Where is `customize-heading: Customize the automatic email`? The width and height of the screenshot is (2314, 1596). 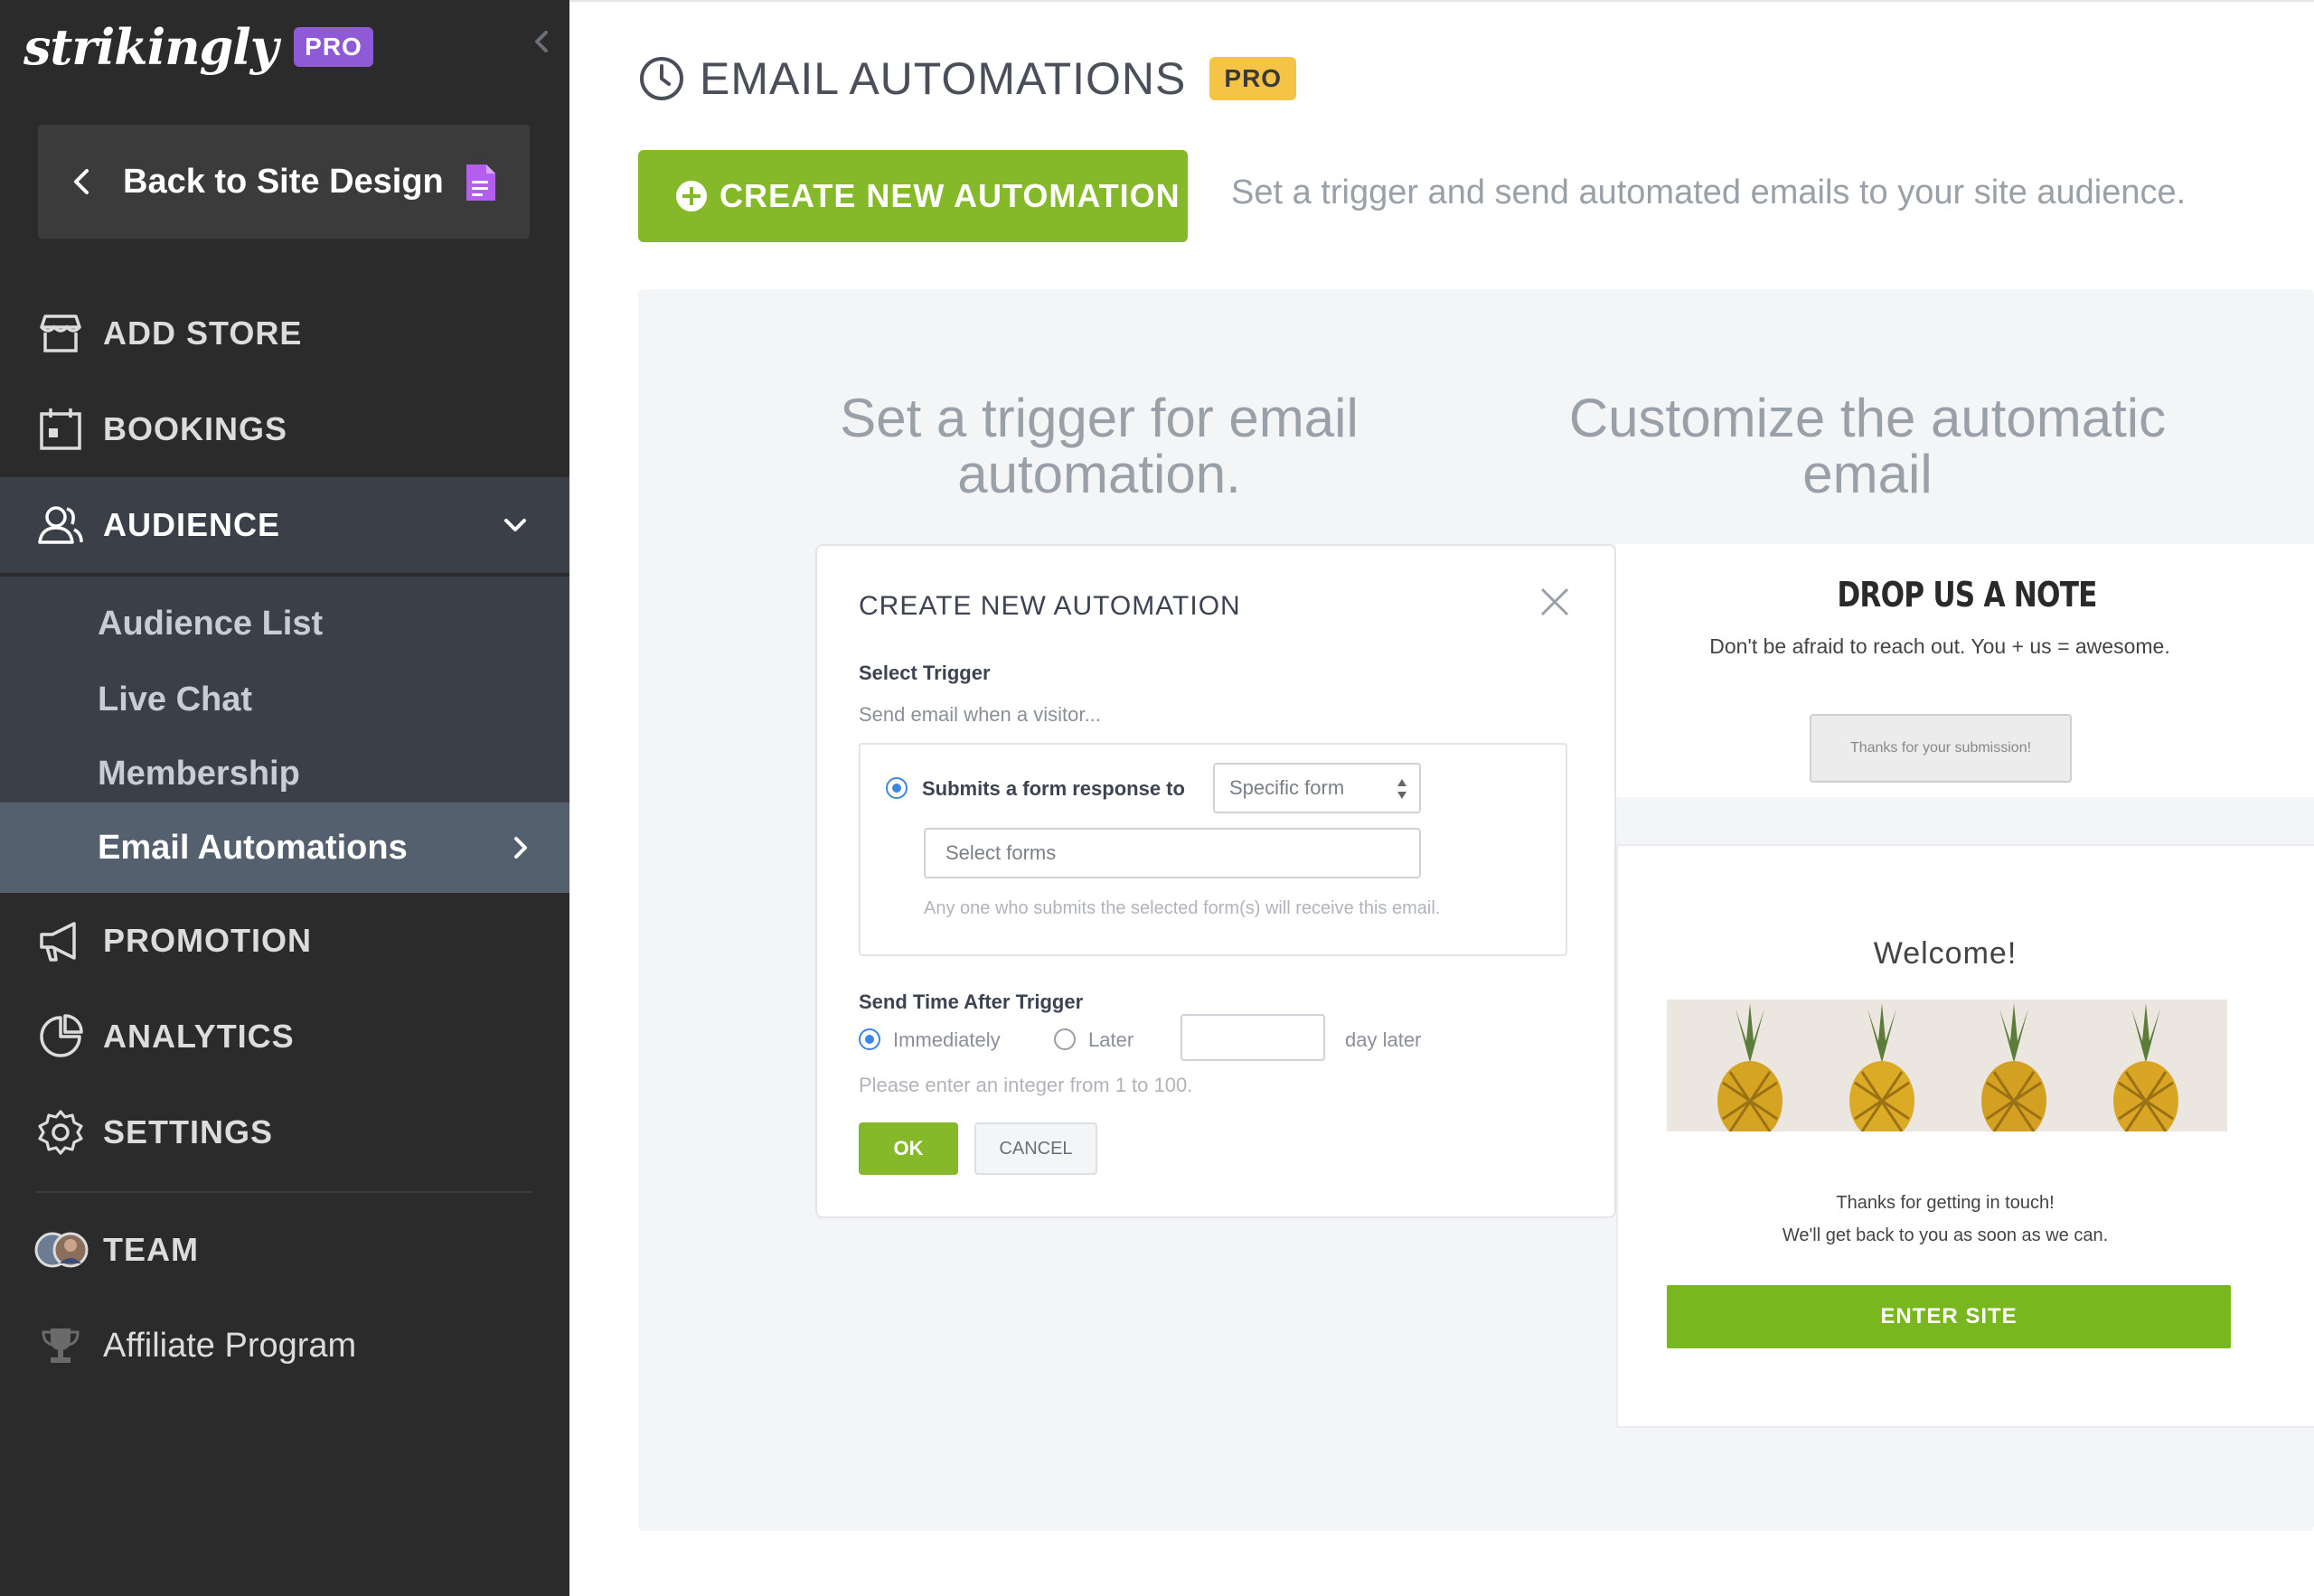
customize-heading: Customize the automatic email is located at coordinates (1868, 446).